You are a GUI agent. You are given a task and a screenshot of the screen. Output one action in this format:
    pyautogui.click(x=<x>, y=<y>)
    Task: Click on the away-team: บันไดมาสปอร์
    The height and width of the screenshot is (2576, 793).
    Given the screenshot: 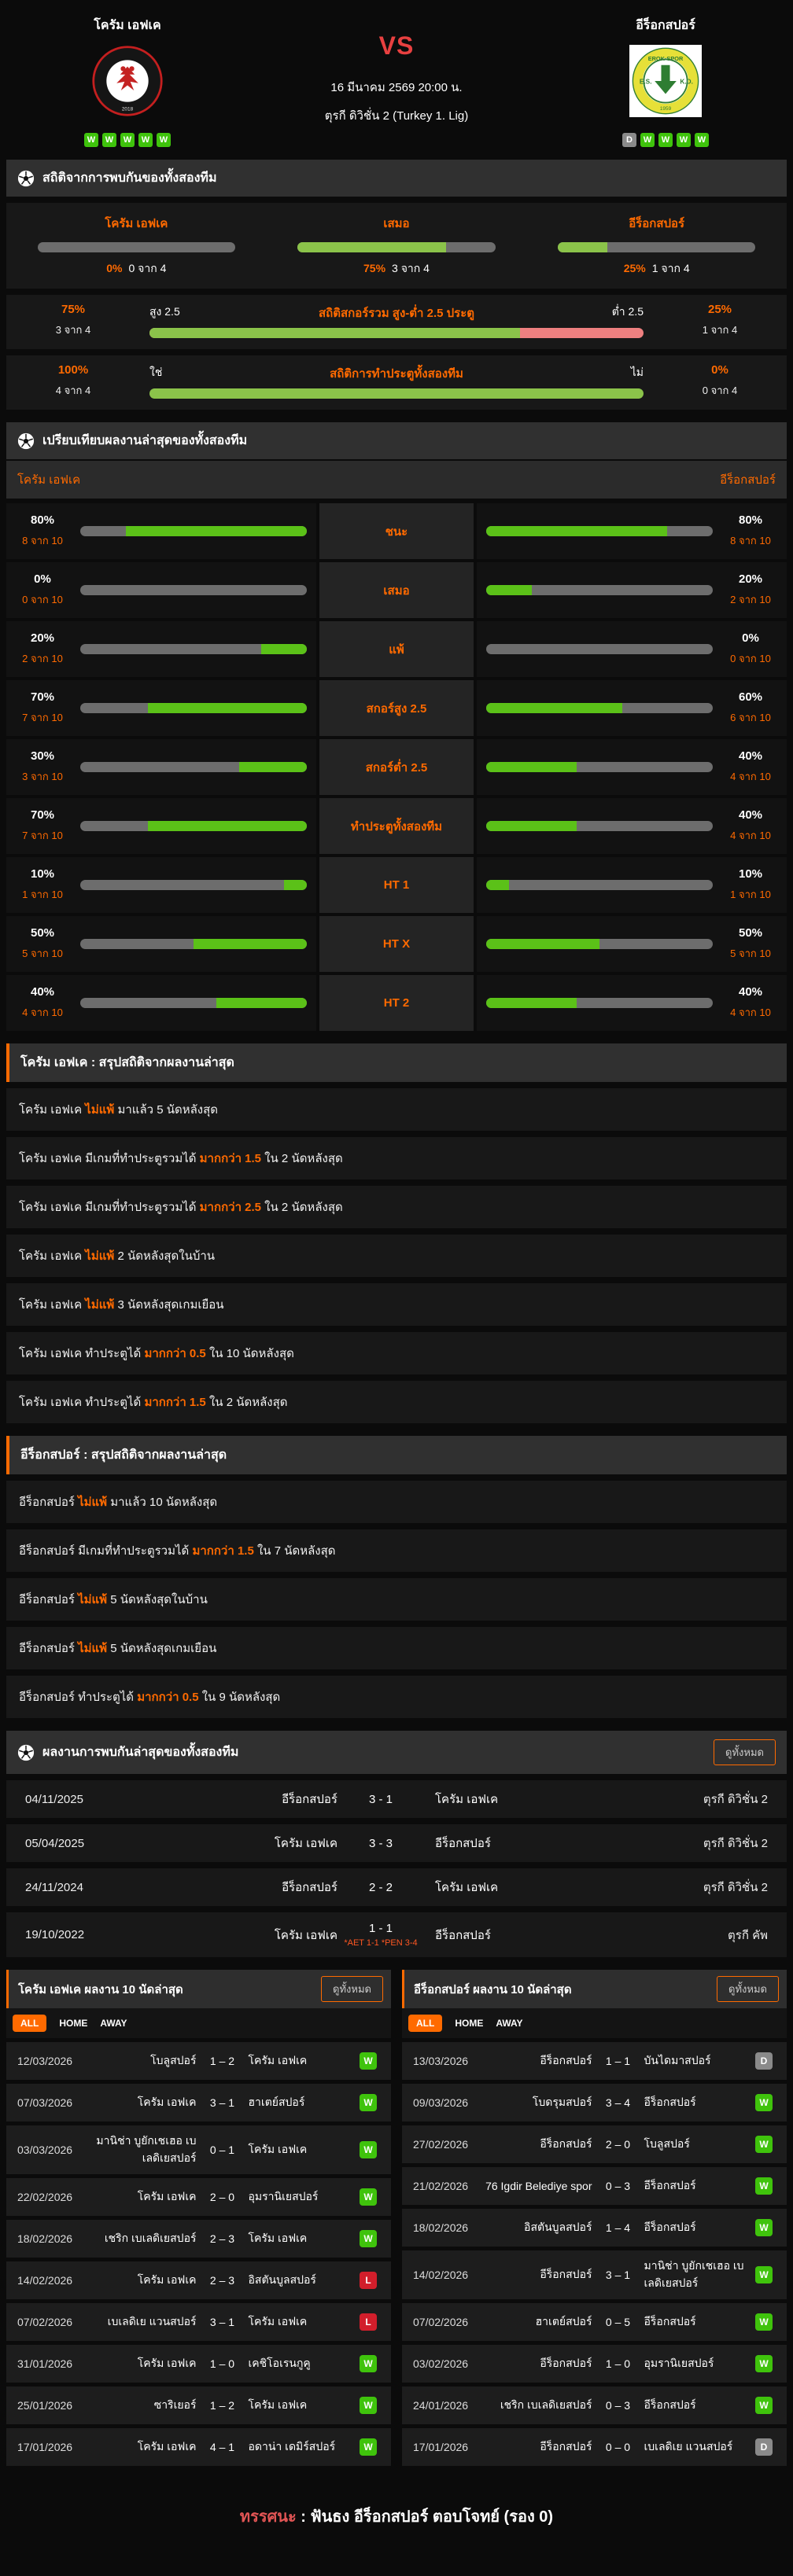 What is the action you would take?
    pyautogui.click(x=677, y=2060)
    